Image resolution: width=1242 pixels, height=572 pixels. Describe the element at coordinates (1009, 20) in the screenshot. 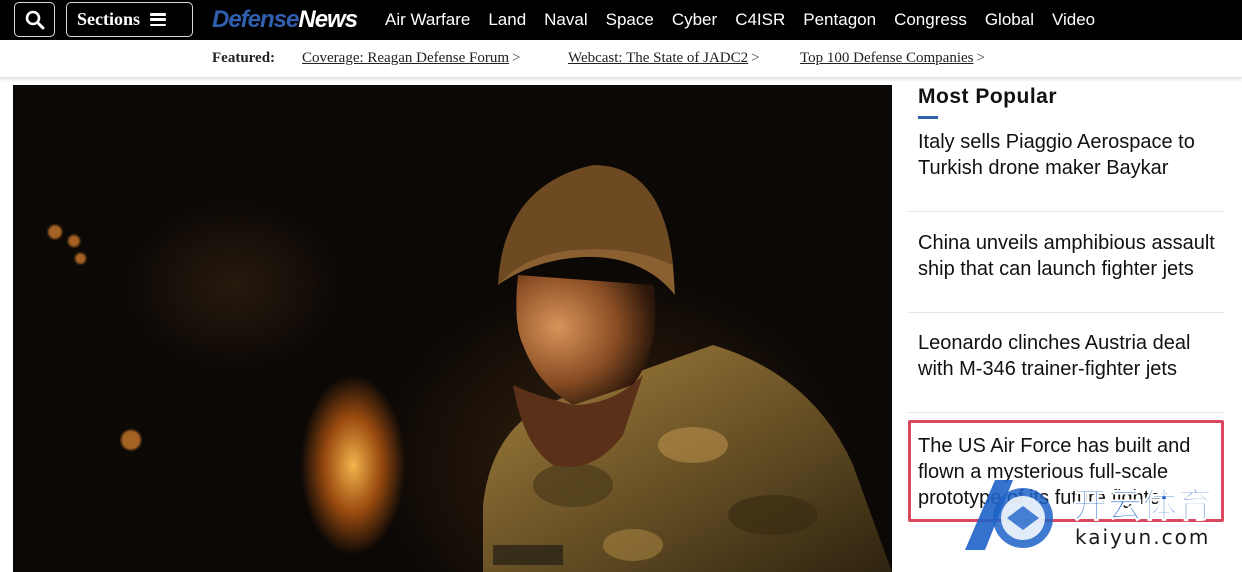

I see `nav-global: Global` at that location.